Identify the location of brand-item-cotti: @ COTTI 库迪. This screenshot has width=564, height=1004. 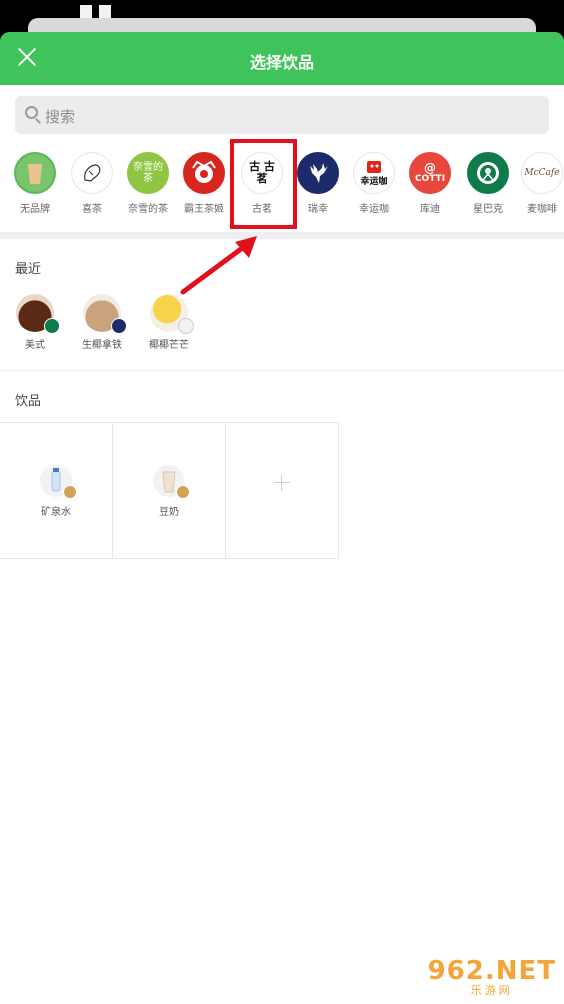
(430, 183).